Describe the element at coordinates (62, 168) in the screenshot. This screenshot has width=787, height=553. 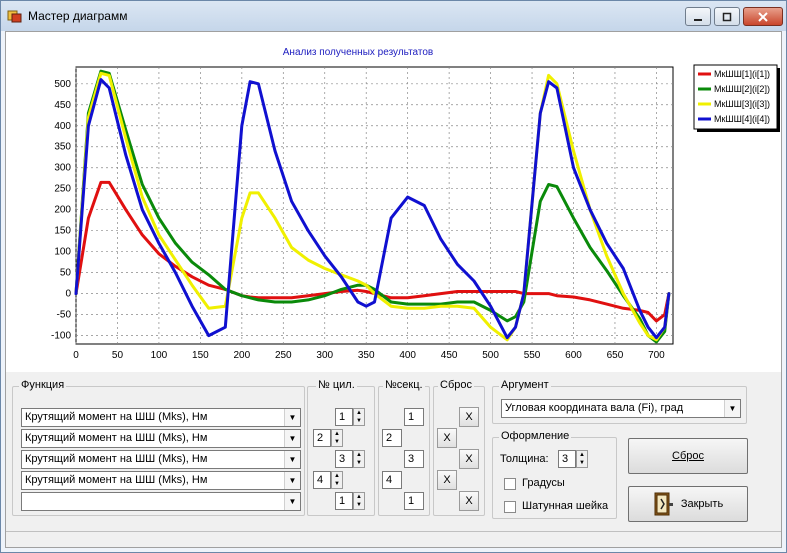
I see `y-tick-label: 300` at that location.